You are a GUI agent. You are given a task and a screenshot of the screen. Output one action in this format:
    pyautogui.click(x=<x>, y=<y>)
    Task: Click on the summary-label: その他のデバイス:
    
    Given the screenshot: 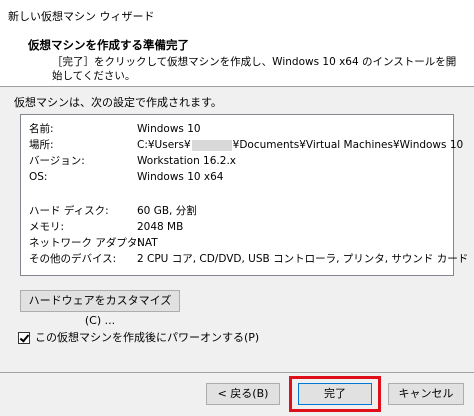 What is the action you would take?
    pyautogui.click(x=73, y=259)
    